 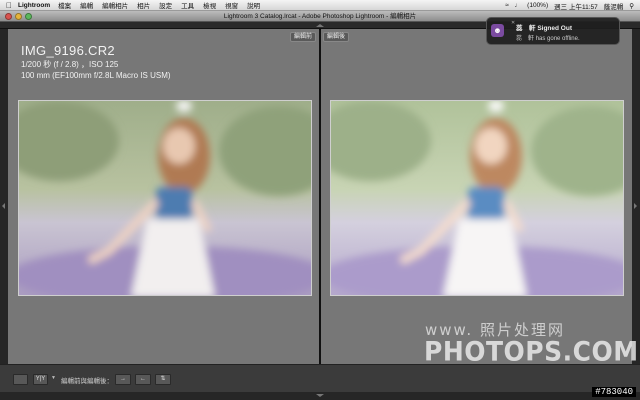 What do you see at coordinates (123, 379) in the screenshot?
I see `copy-before-to-after-button: →` at bounding box center [123, 379].